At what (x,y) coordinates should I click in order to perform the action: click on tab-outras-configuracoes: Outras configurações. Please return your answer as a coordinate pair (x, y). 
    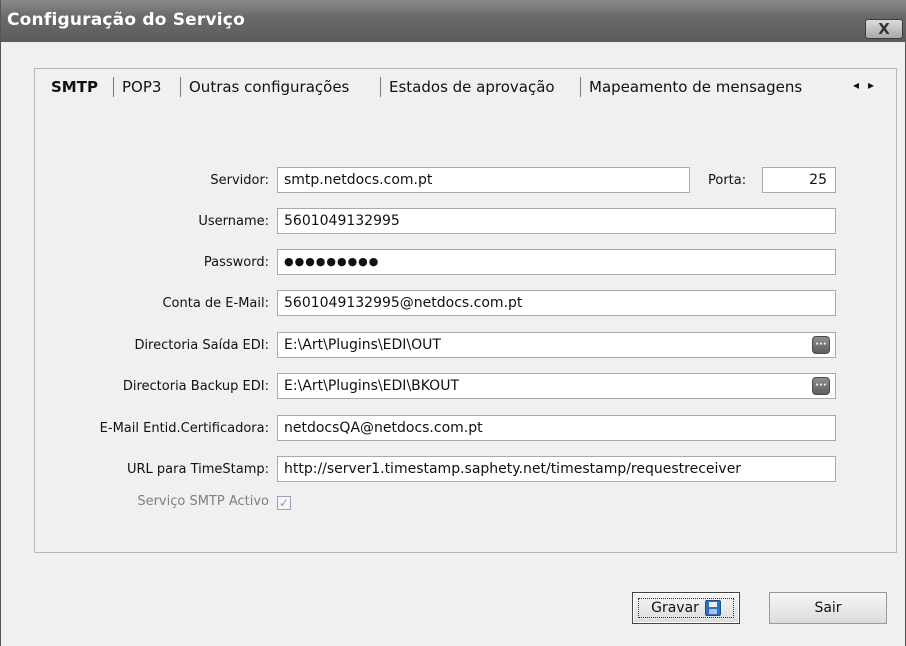
    Looking at the image, I should click on (269, 87).